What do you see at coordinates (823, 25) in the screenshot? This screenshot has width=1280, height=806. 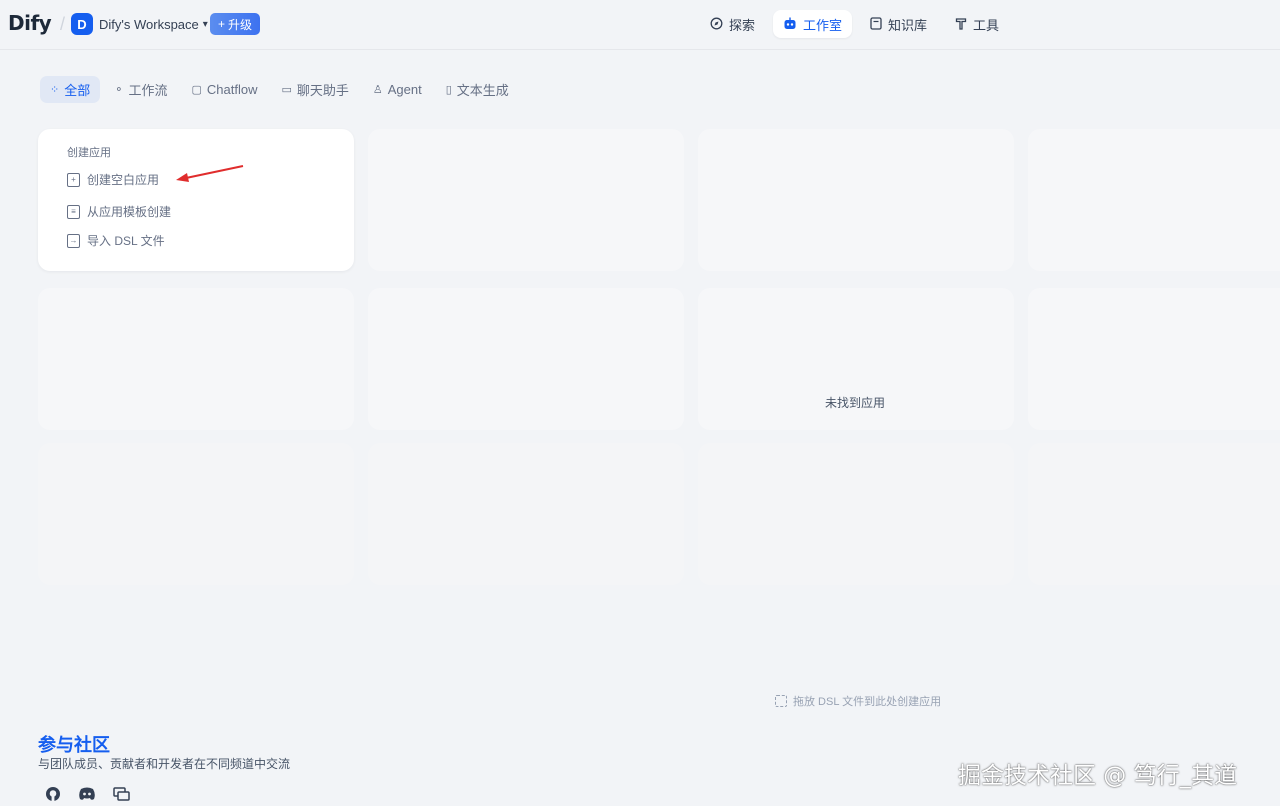 I see `nav-studio-label: 工作室` at bounding box center [823, 25].